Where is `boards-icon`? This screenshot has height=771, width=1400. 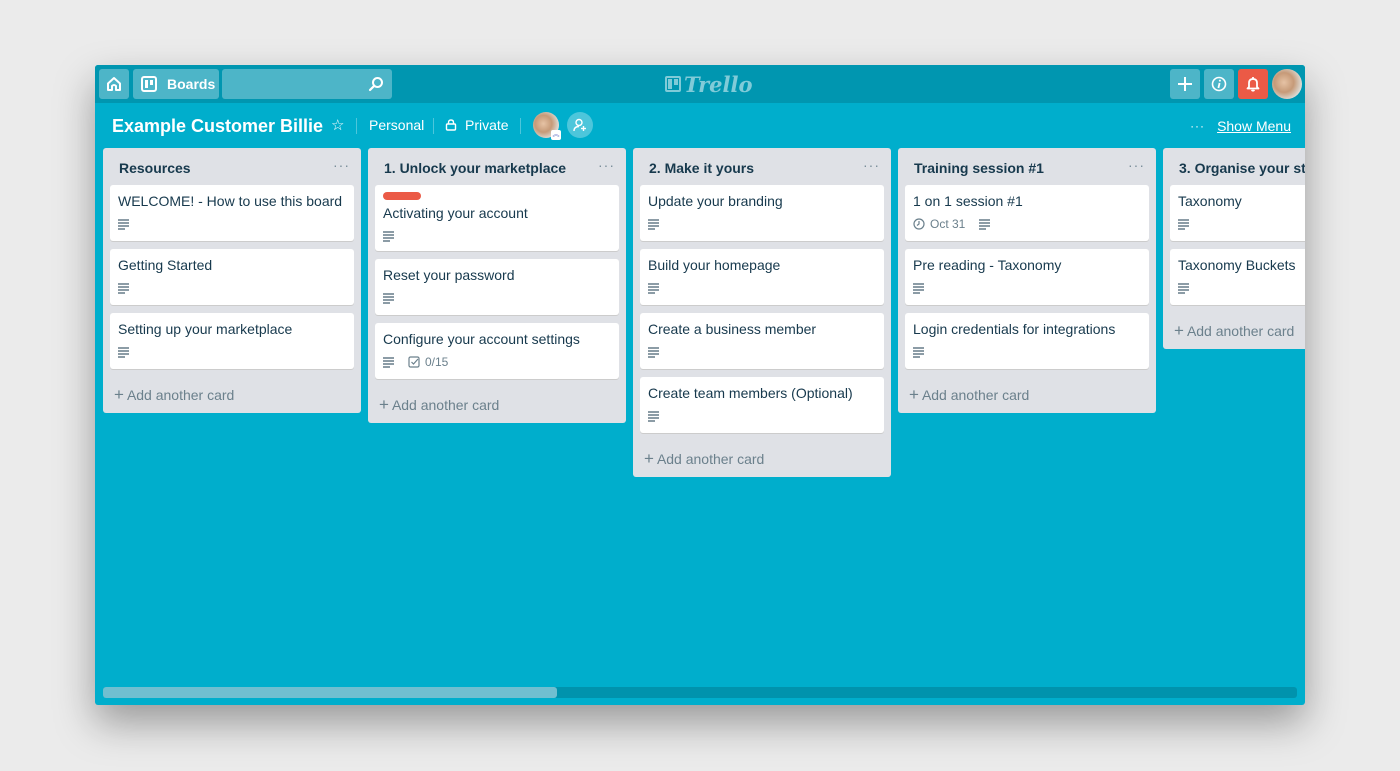
boards-icon is located at coordinates (149, 84).